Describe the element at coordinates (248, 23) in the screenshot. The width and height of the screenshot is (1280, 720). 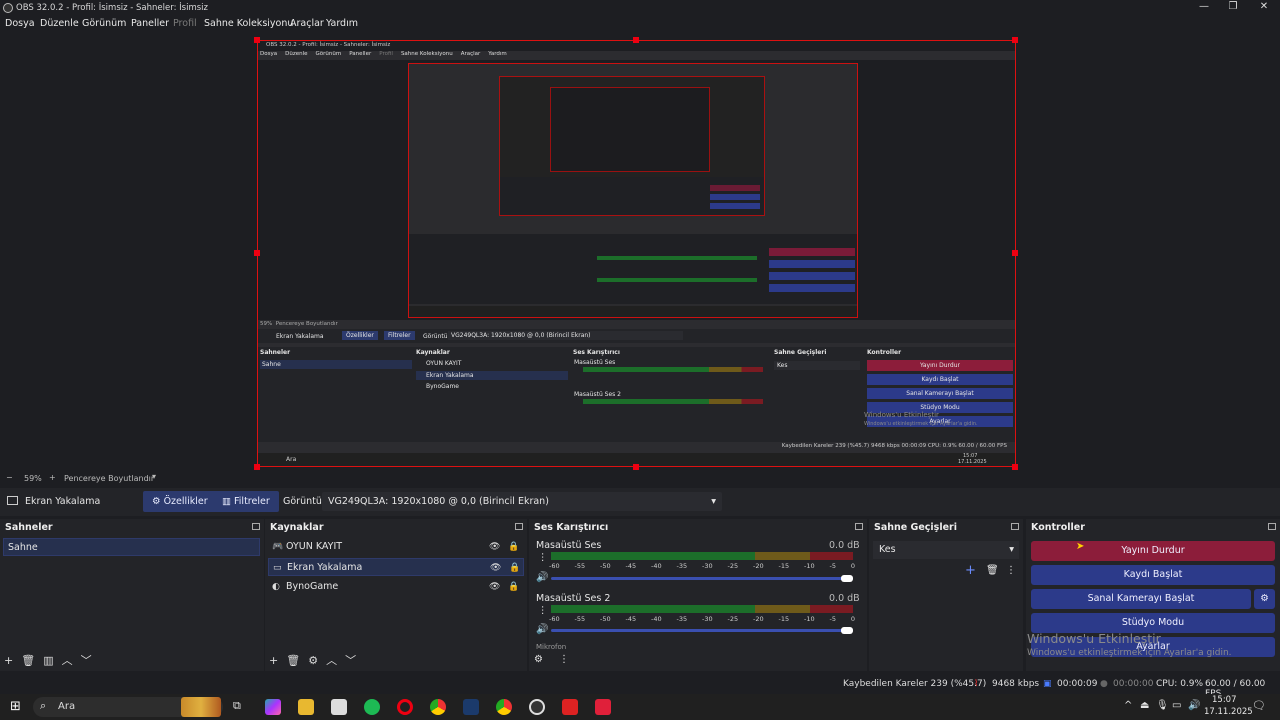
I see `menu-scene-collection: Sahne Koleksiyonu` at that location.